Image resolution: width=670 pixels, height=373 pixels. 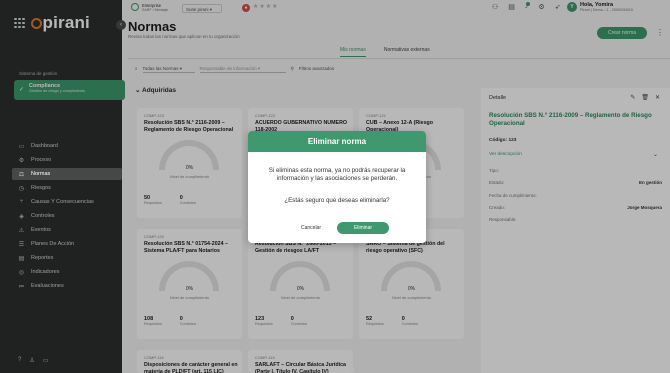 What do you see at coordinates (311, 228) in the screenshot?
I see `cancel-button: Cancelar` at bounding box center [311, 228].